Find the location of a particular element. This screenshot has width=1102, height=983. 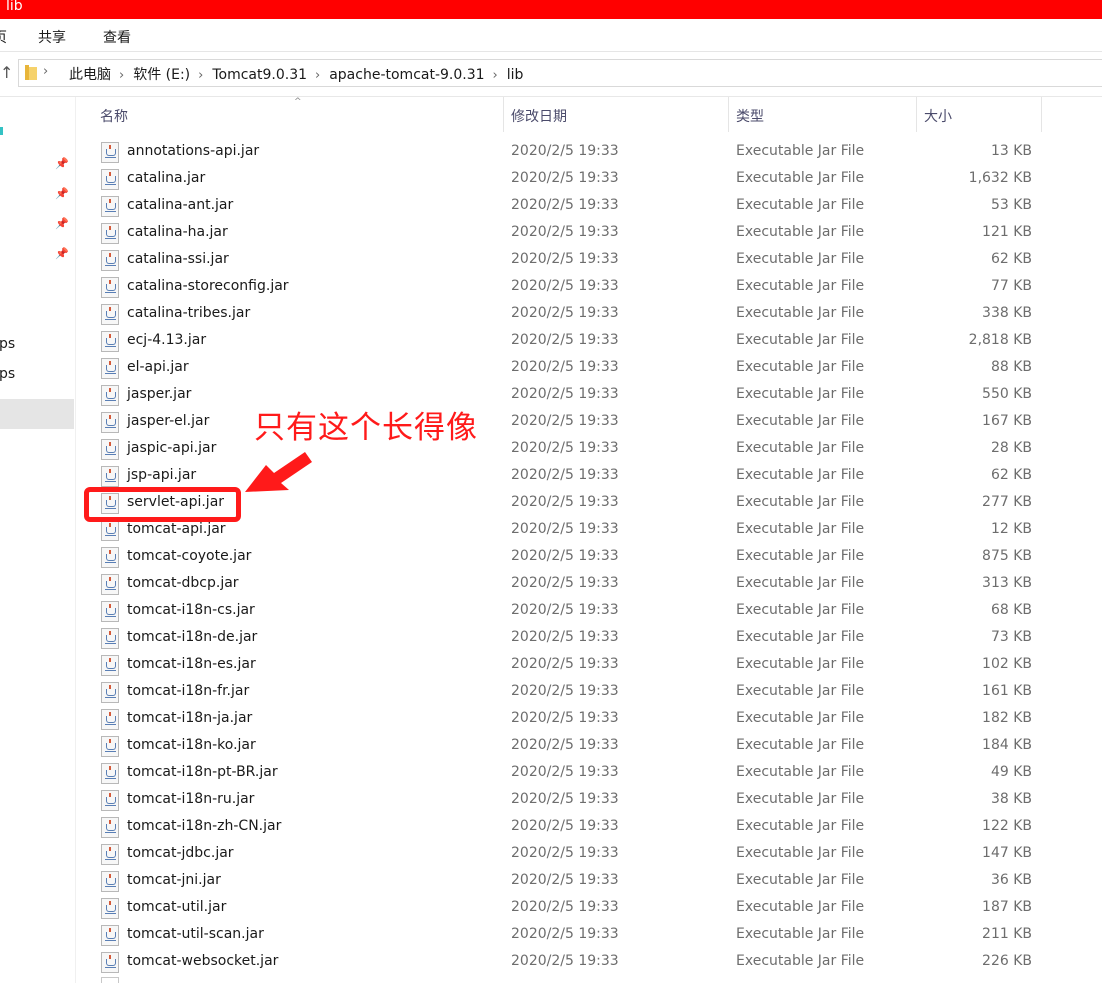

file-size: 68 KB is located at coordinates (1011, 610).